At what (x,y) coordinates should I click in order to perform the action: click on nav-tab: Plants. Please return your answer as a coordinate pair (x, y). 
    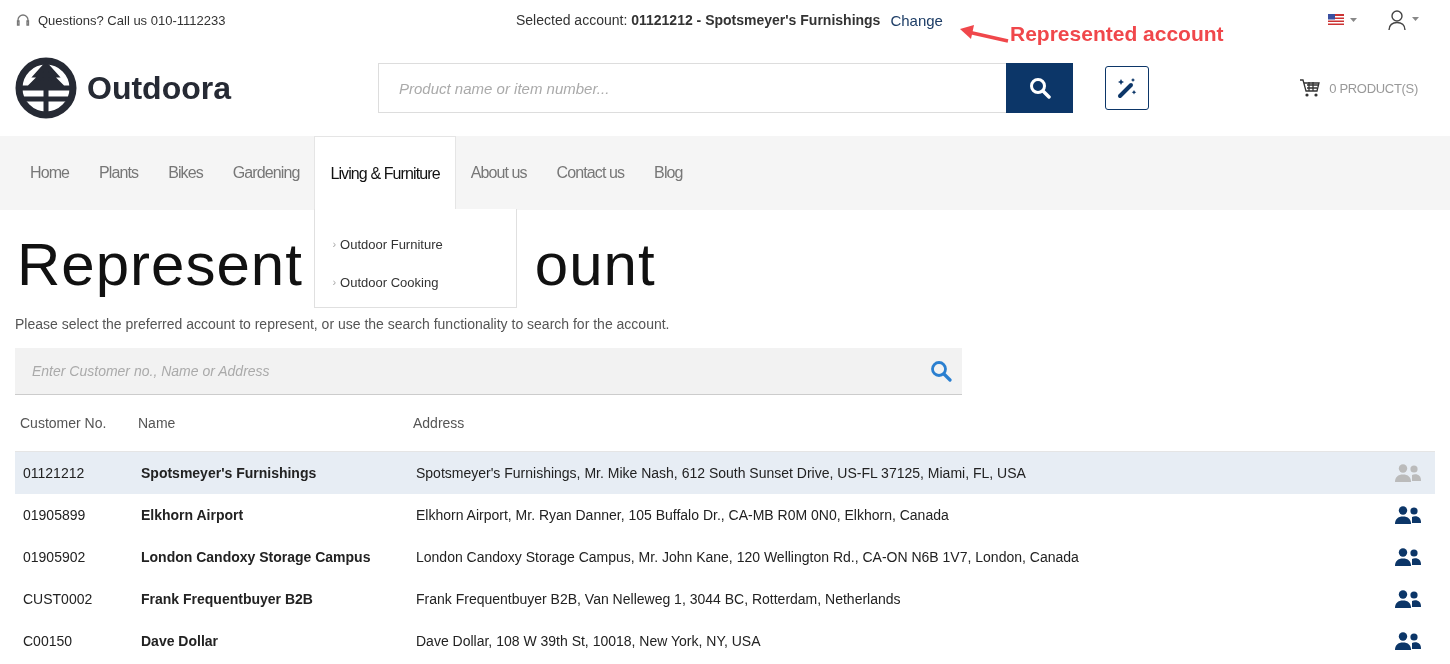
    Looking at the image, I should click on (119, 173).